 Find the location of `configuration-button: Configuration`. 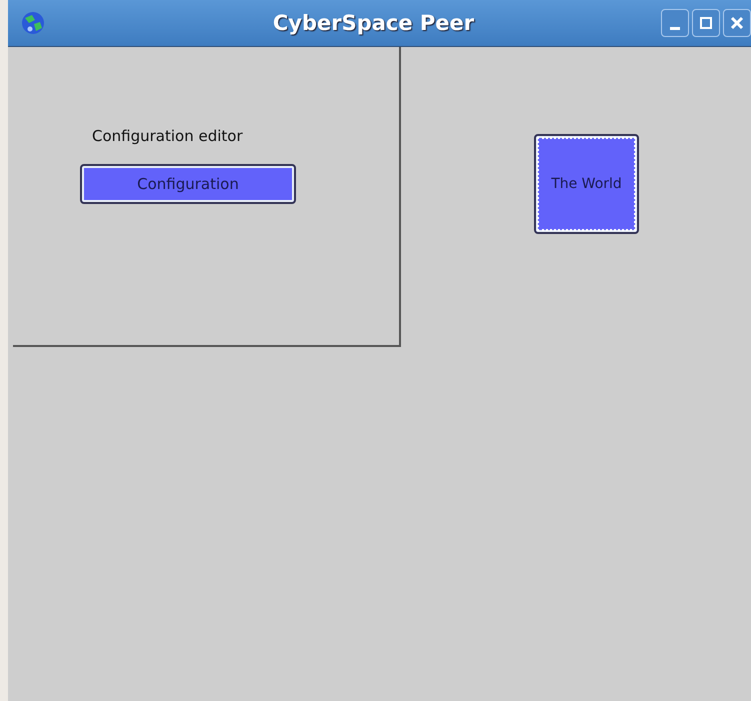

configuration-button: Configuration is located at coordinates (188, 184).